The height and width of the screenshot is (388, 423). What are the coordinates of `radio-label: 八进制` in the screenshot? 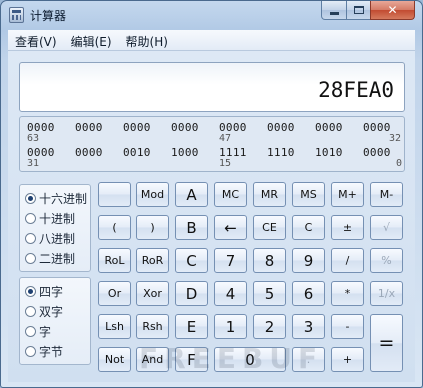 It's located at (57, 238).